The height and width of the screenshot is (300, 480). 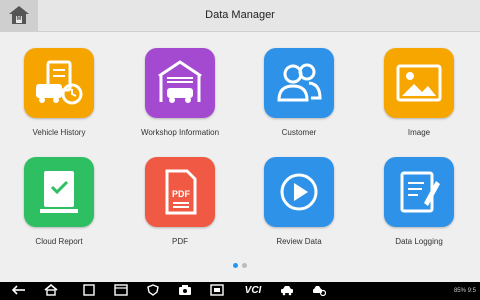 What do you see at coordinates (319, 291) in the screenshot?
I see `car-settings-icon` at bounding box center [319, 291].